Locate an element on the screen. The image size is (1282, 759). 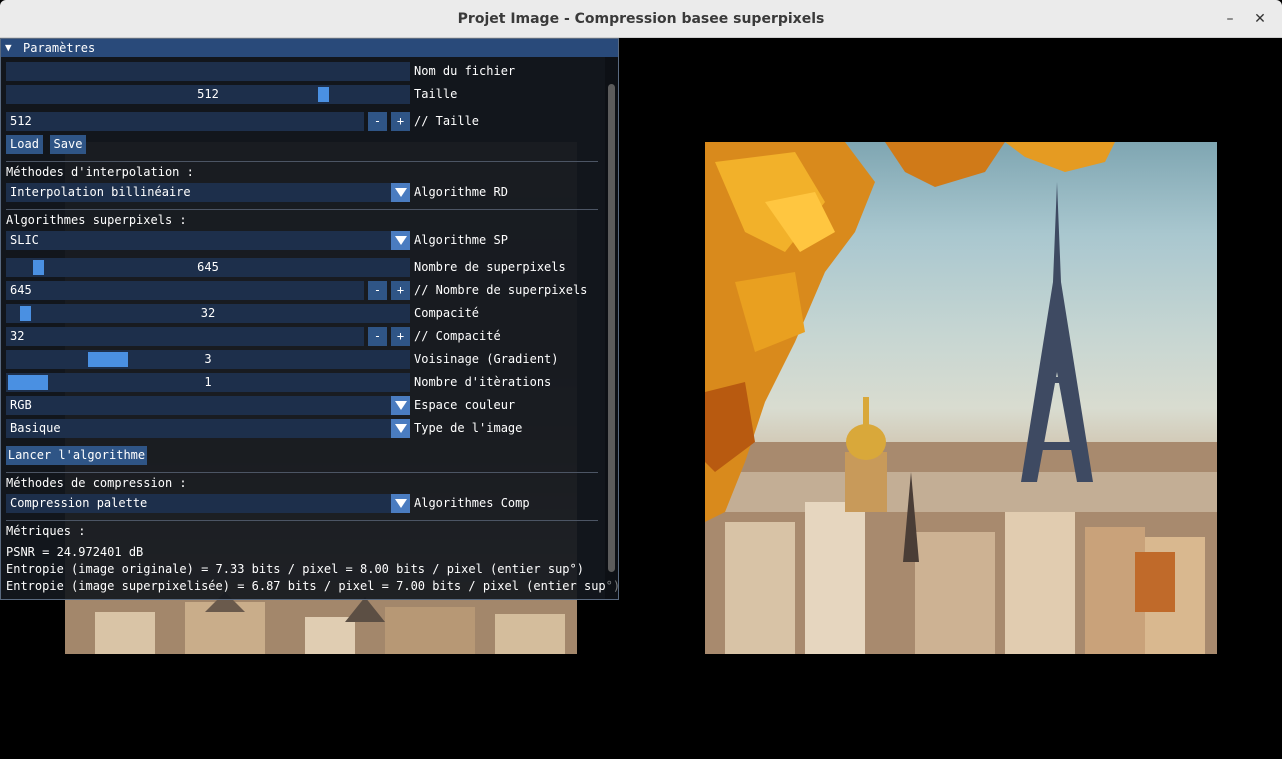
filename-input is located at coordinates (208, 71).